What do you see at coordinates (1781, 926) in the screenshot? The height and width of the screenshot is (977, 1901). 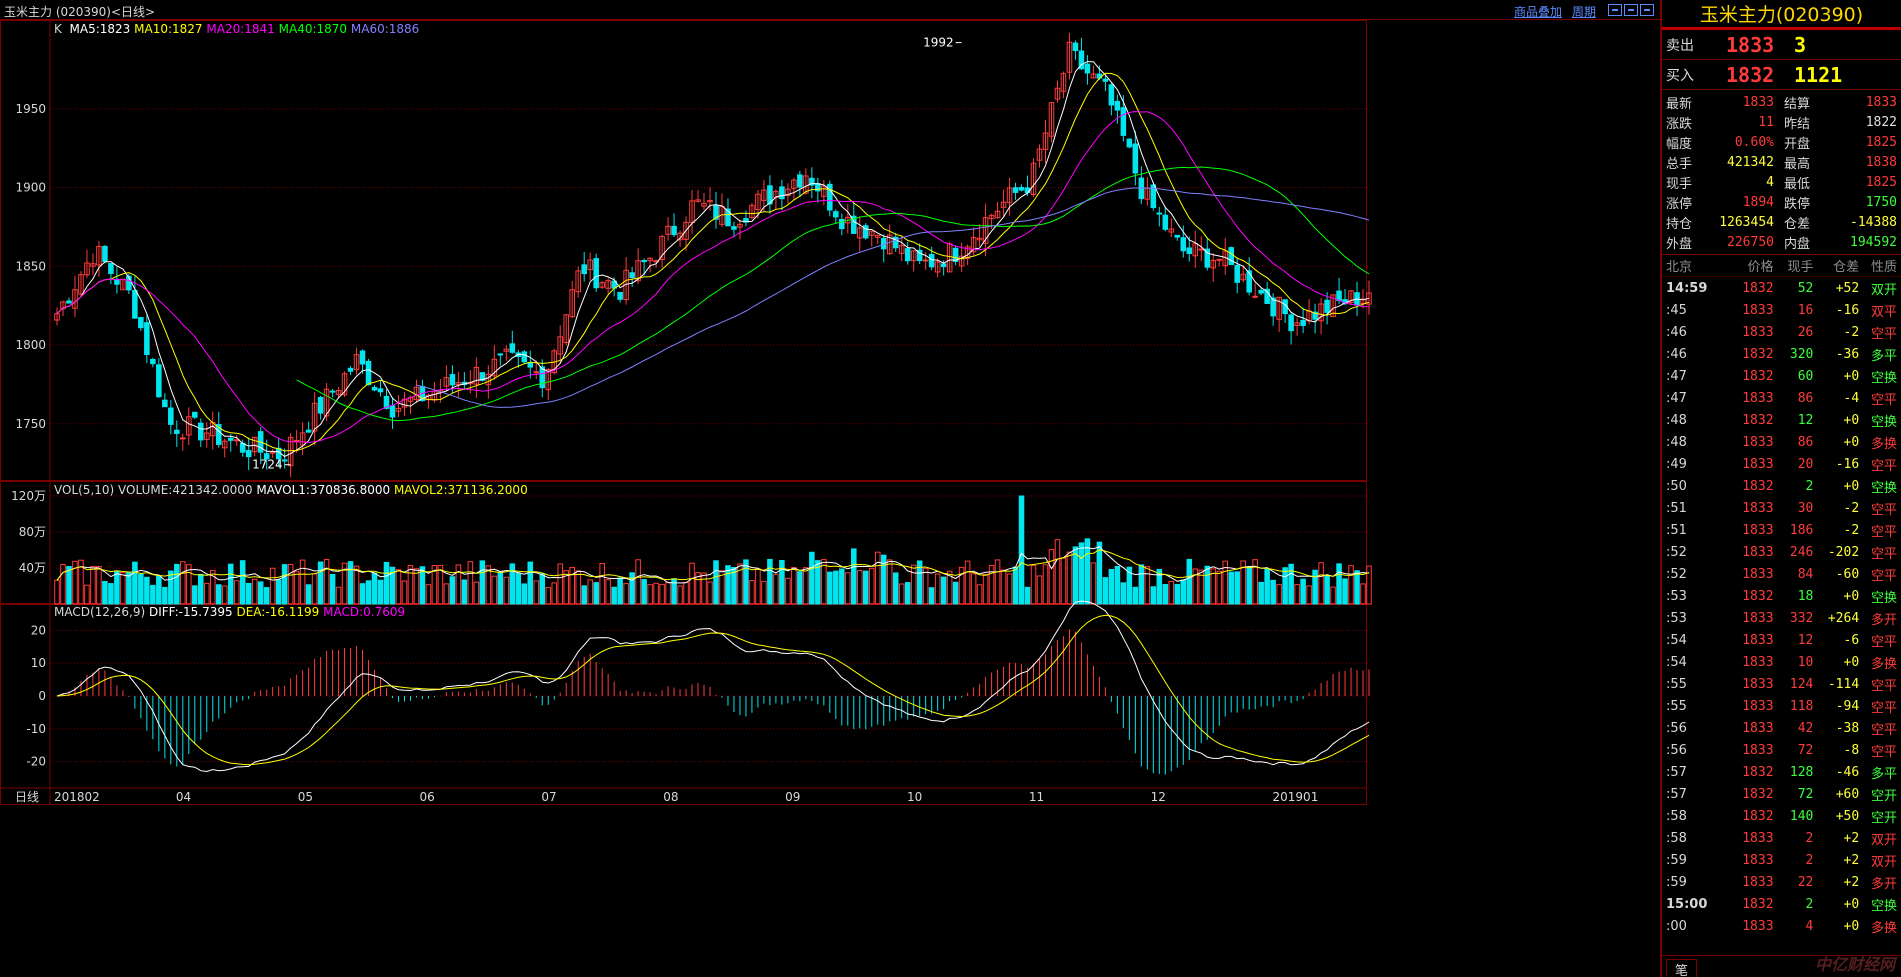 I see `tick-row: :00 1833 4 +0 多换` at bounding box center [1781, 926].